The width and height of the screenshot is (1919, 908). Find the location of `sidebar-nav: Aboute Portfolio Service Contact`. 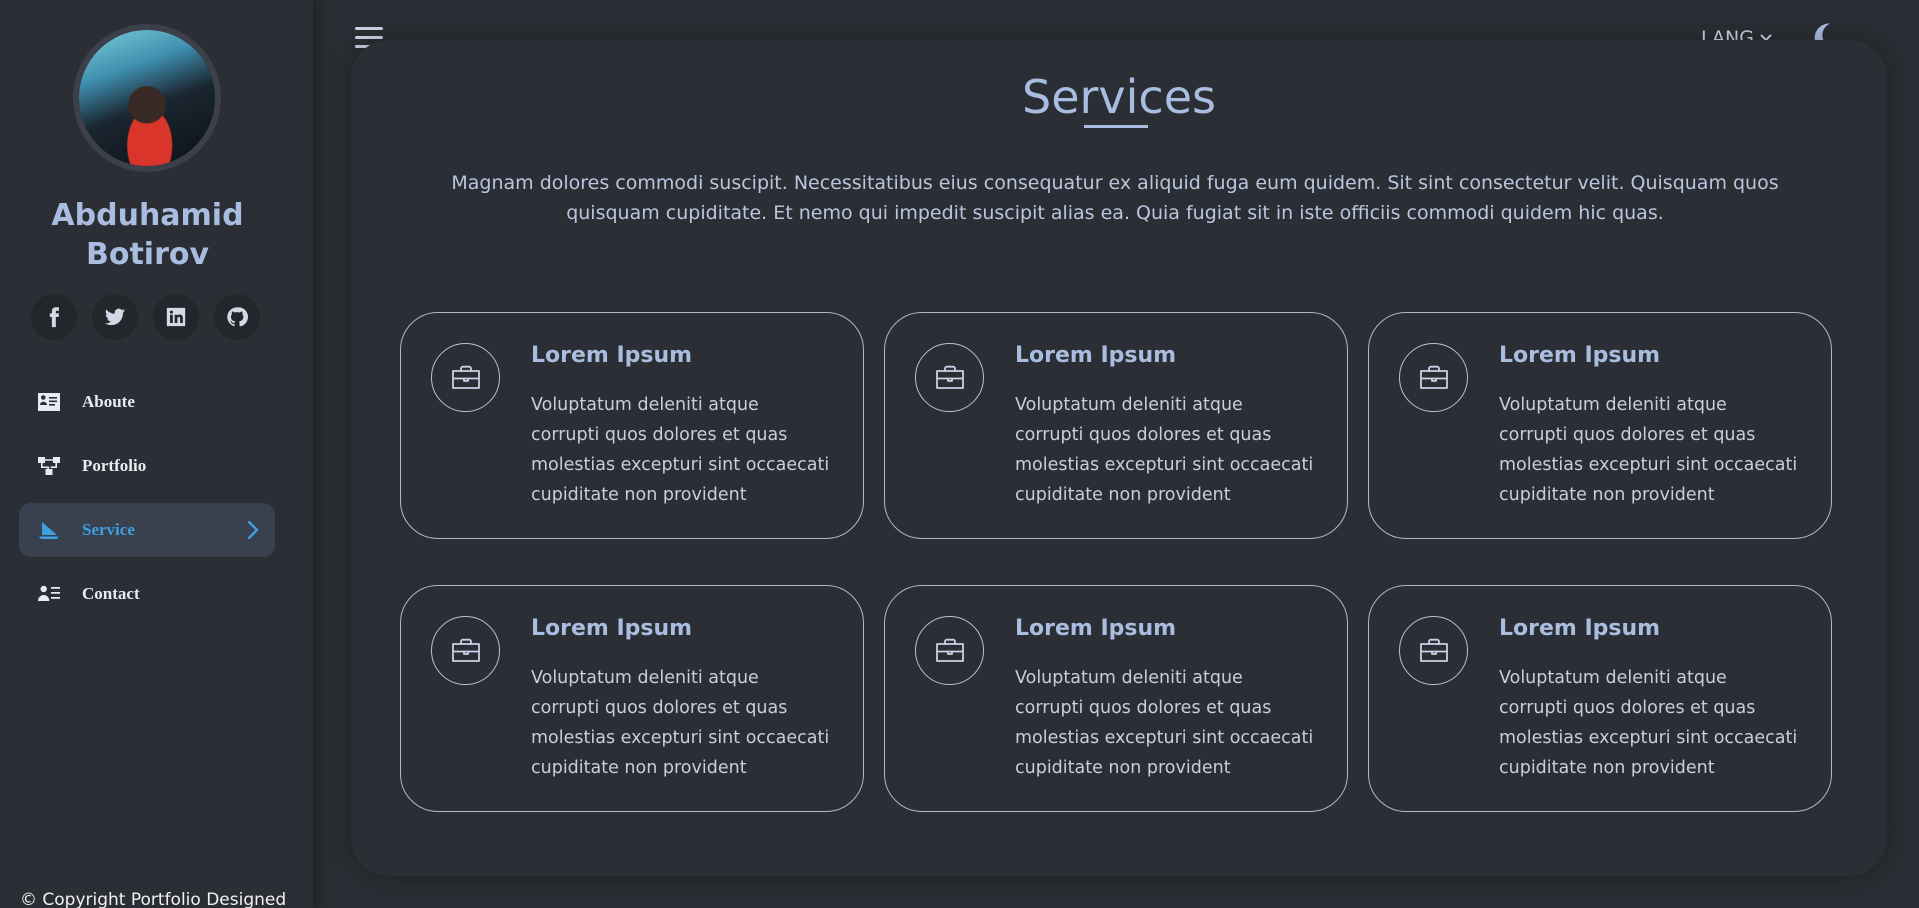

sidebar-nav: Aboute Portfolio Service Contact is located at coordinates (147, 503).